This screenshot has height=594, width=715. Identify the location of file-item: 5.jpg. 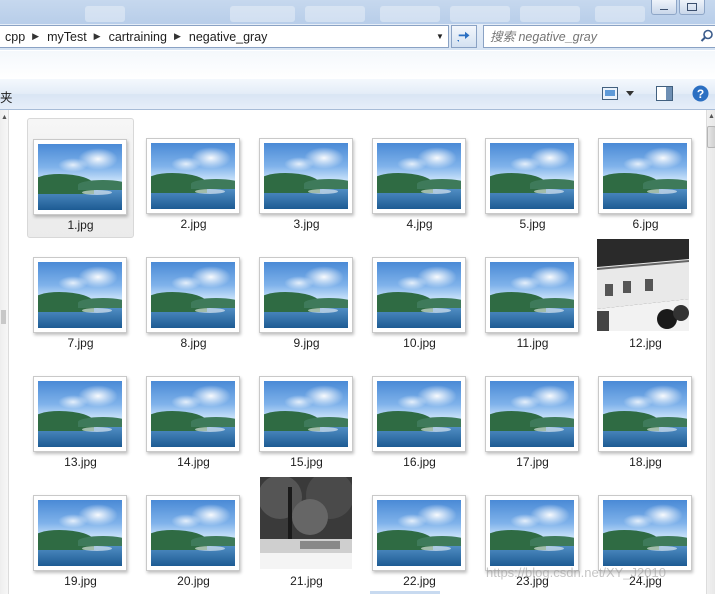
(532, 177).